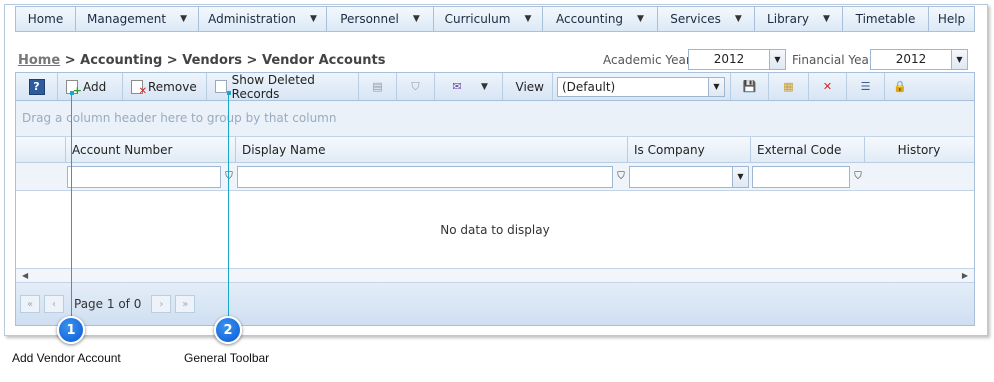  What do you see at coordinates (911, 59) in the screenshot?
I see `financial-year-value: 2012` at bounding box center [911, 59].